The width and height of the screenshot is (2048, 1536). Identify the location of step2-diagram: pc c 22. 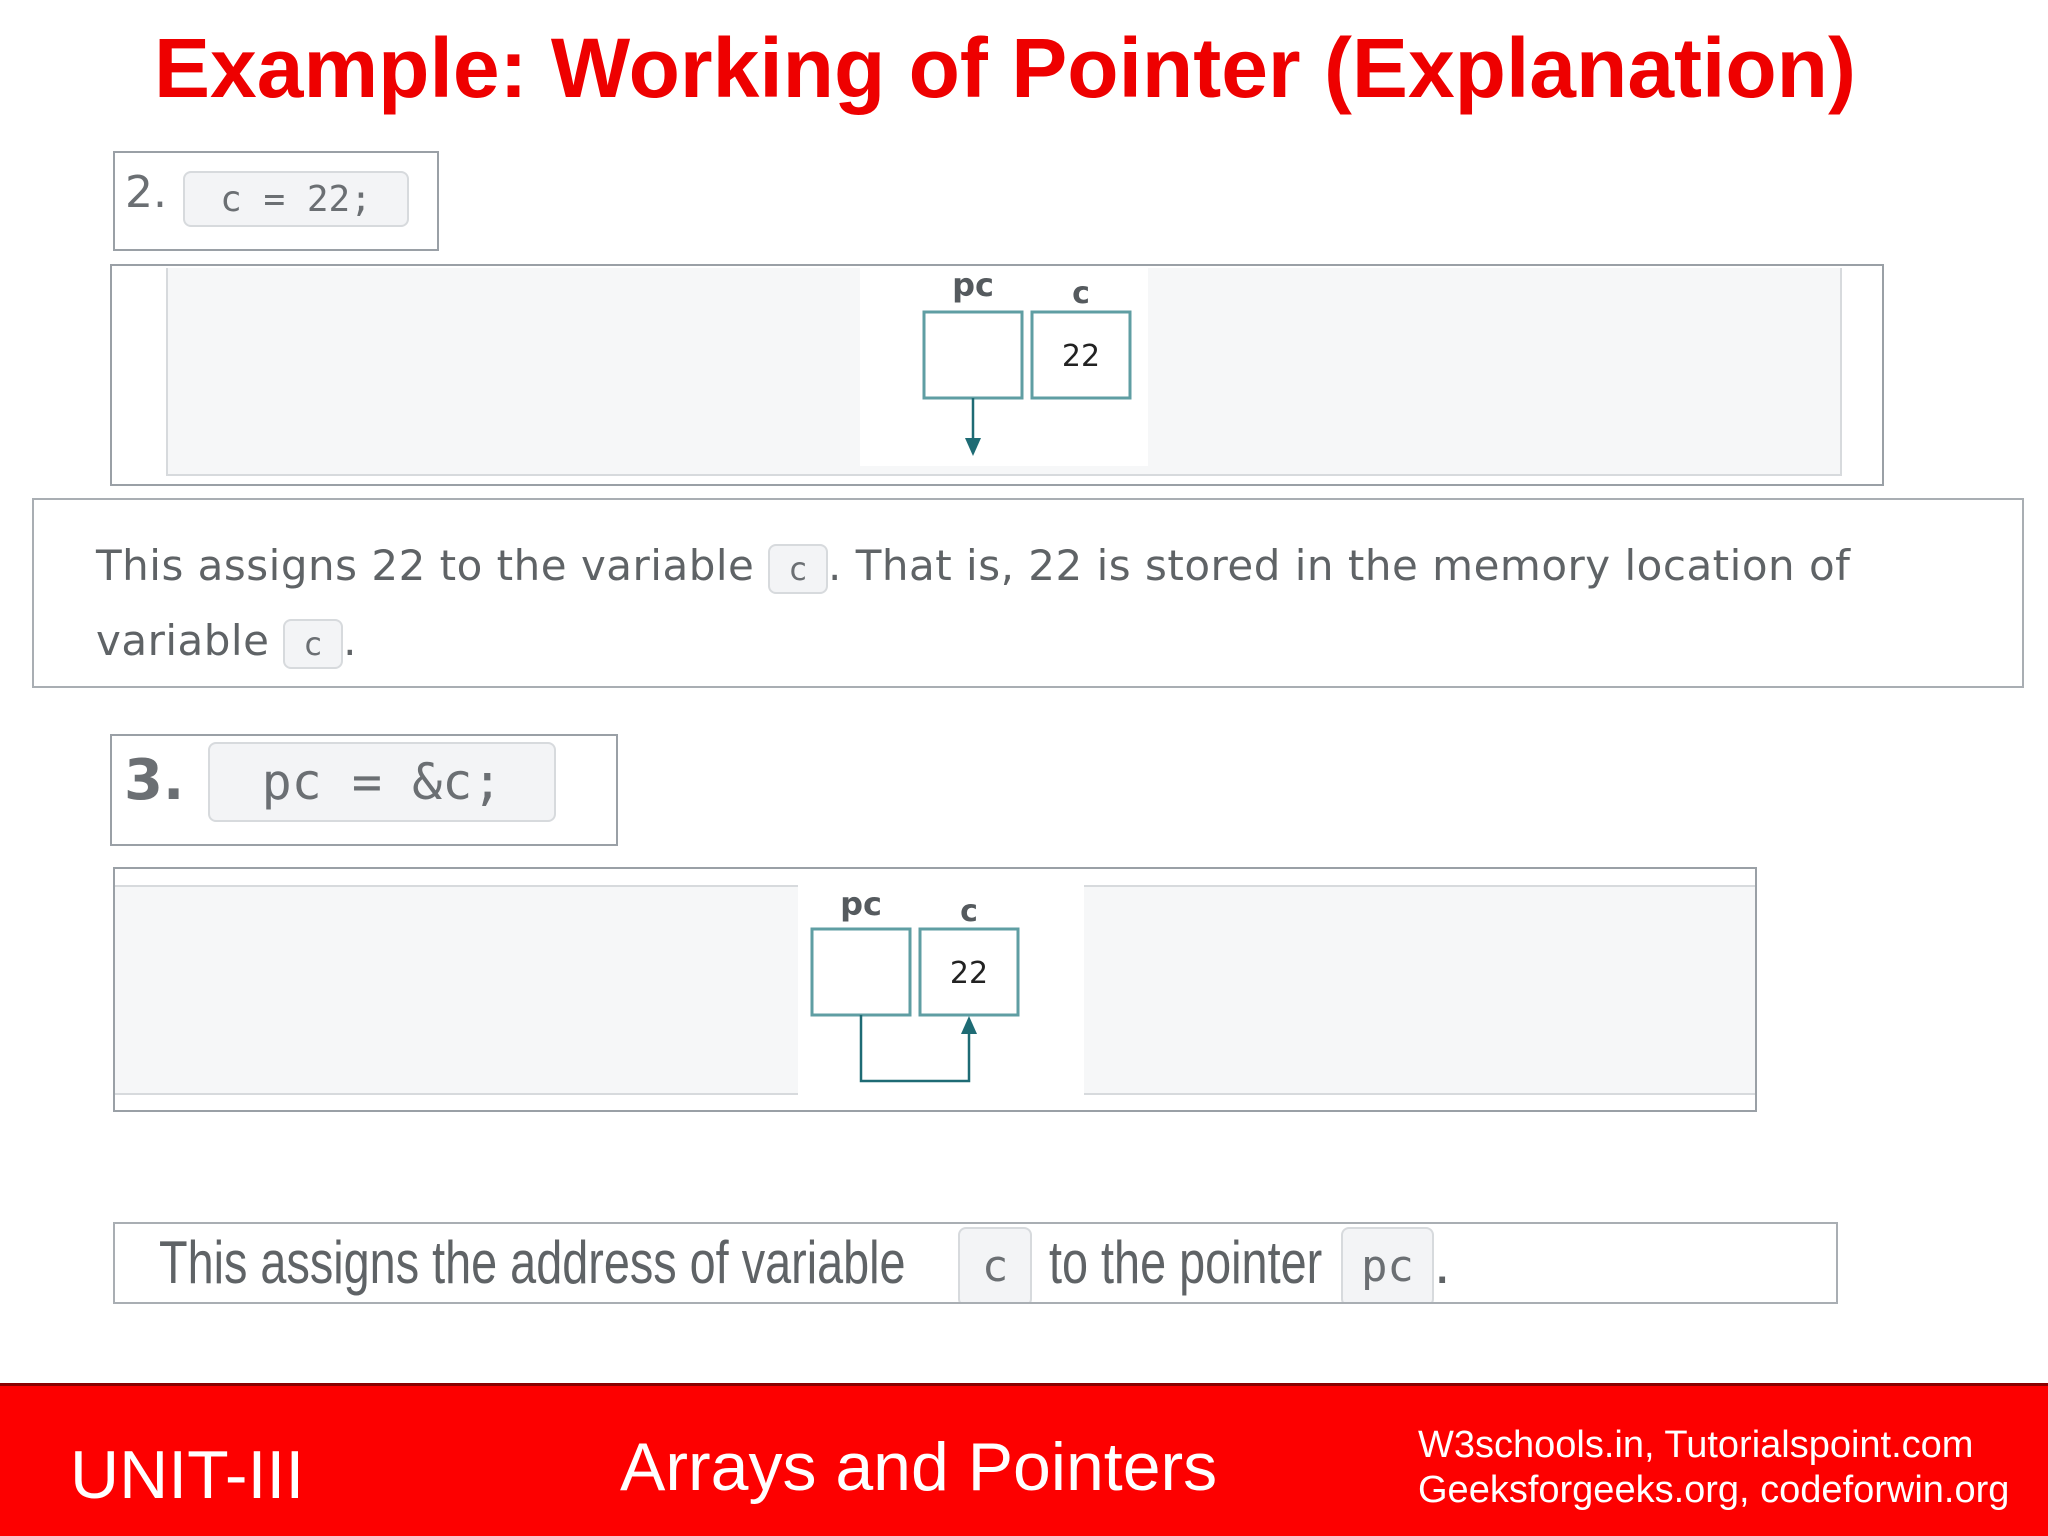
(1004, 366).